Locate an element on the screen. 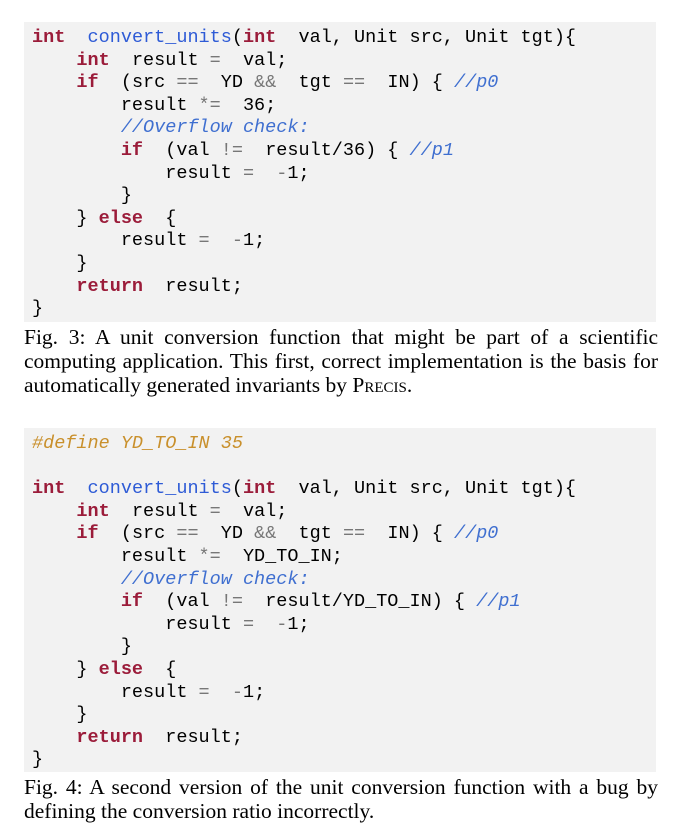  code-line: } else { is located at coordinates (104, 670).